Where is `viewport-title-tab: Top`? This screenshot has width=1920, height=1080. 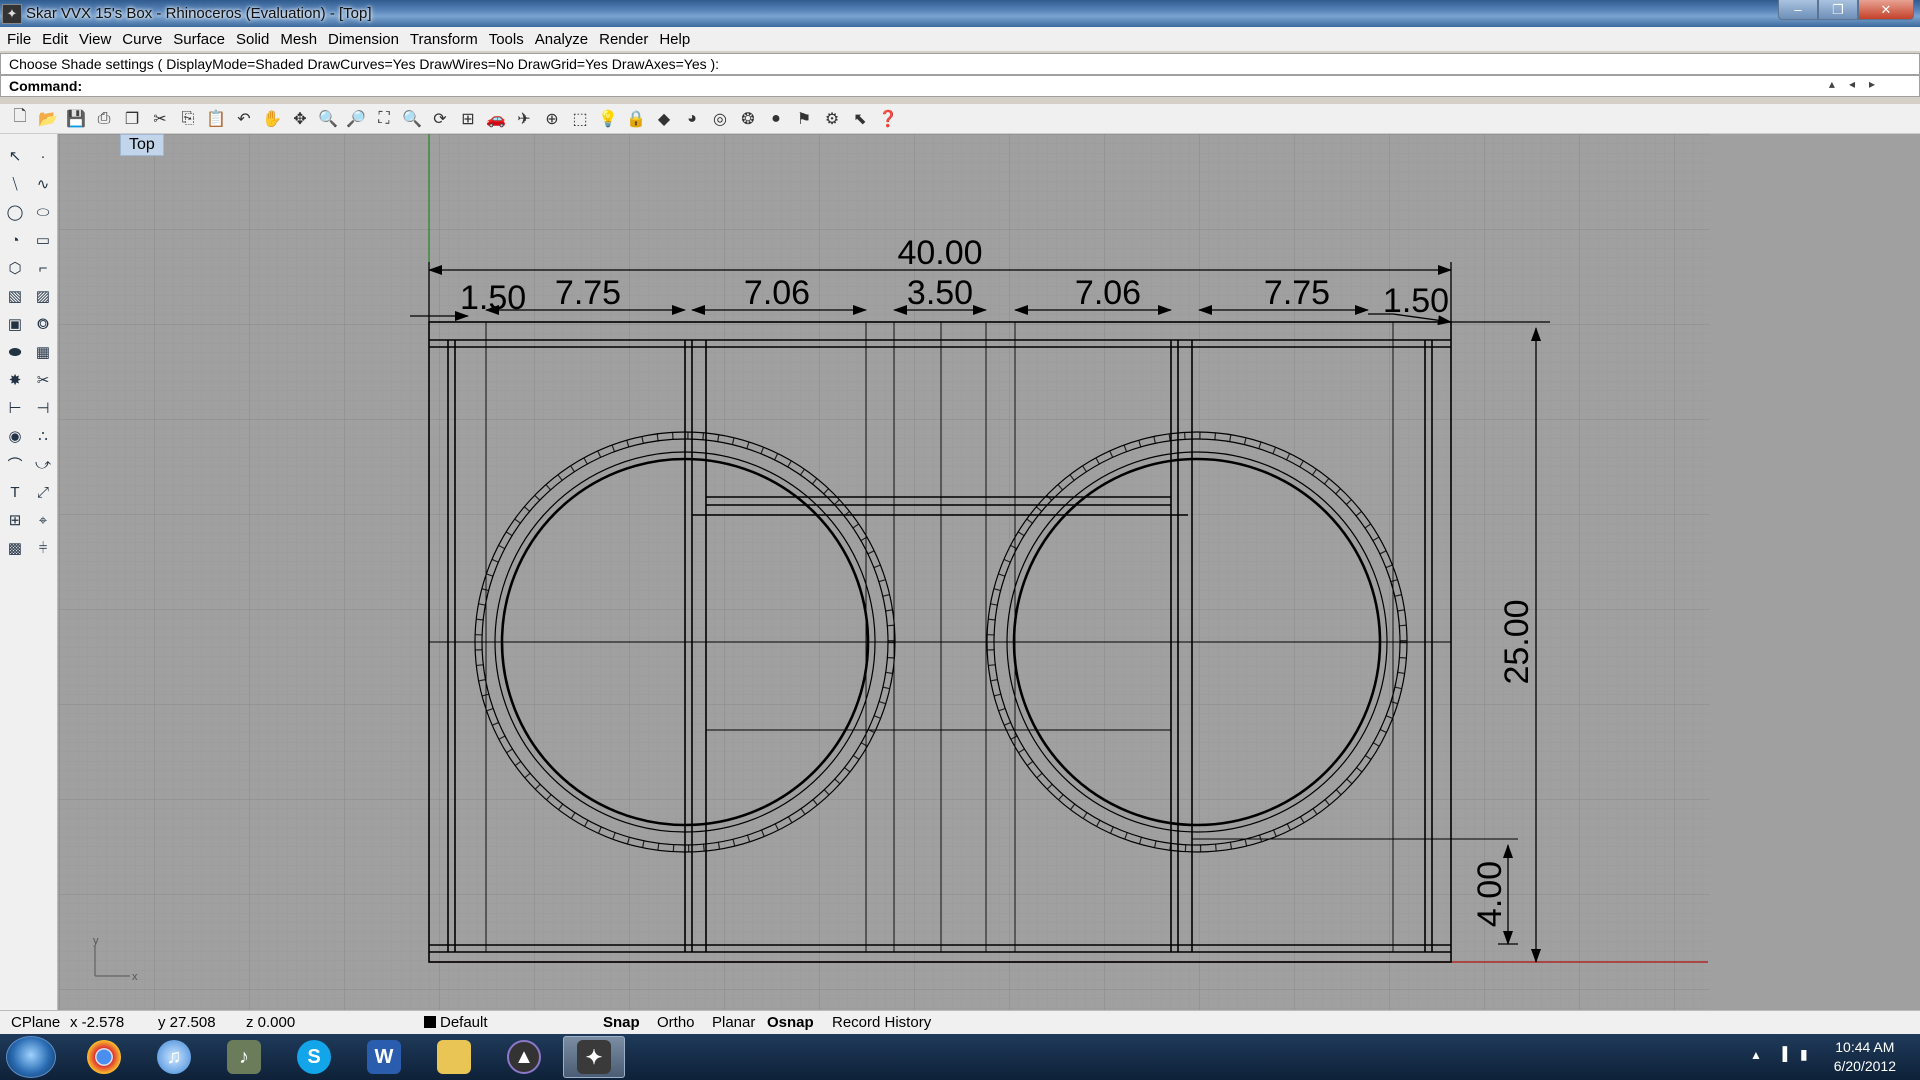 viewport-title-tab: Top is located at coordinates (142, 145).